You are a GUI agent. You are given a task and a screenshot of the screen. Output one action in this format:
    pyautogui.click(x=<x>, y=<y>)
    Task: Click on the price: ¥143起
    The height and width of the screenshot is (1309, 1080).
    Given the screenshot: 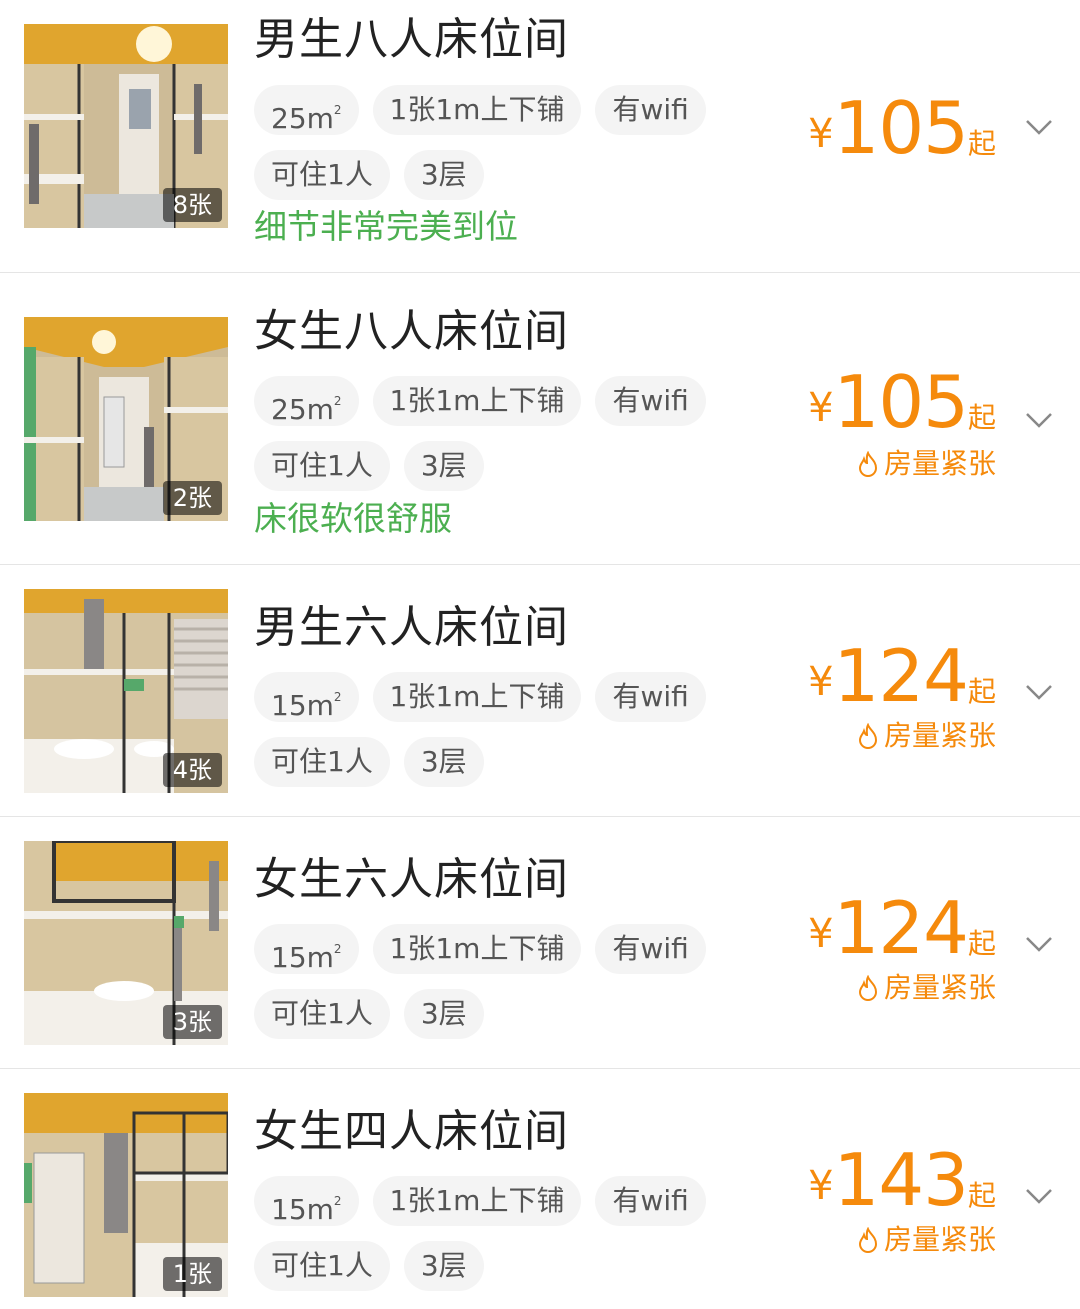 What is the action you would take?
    pyautogui.click(x=902, y=1180)
    